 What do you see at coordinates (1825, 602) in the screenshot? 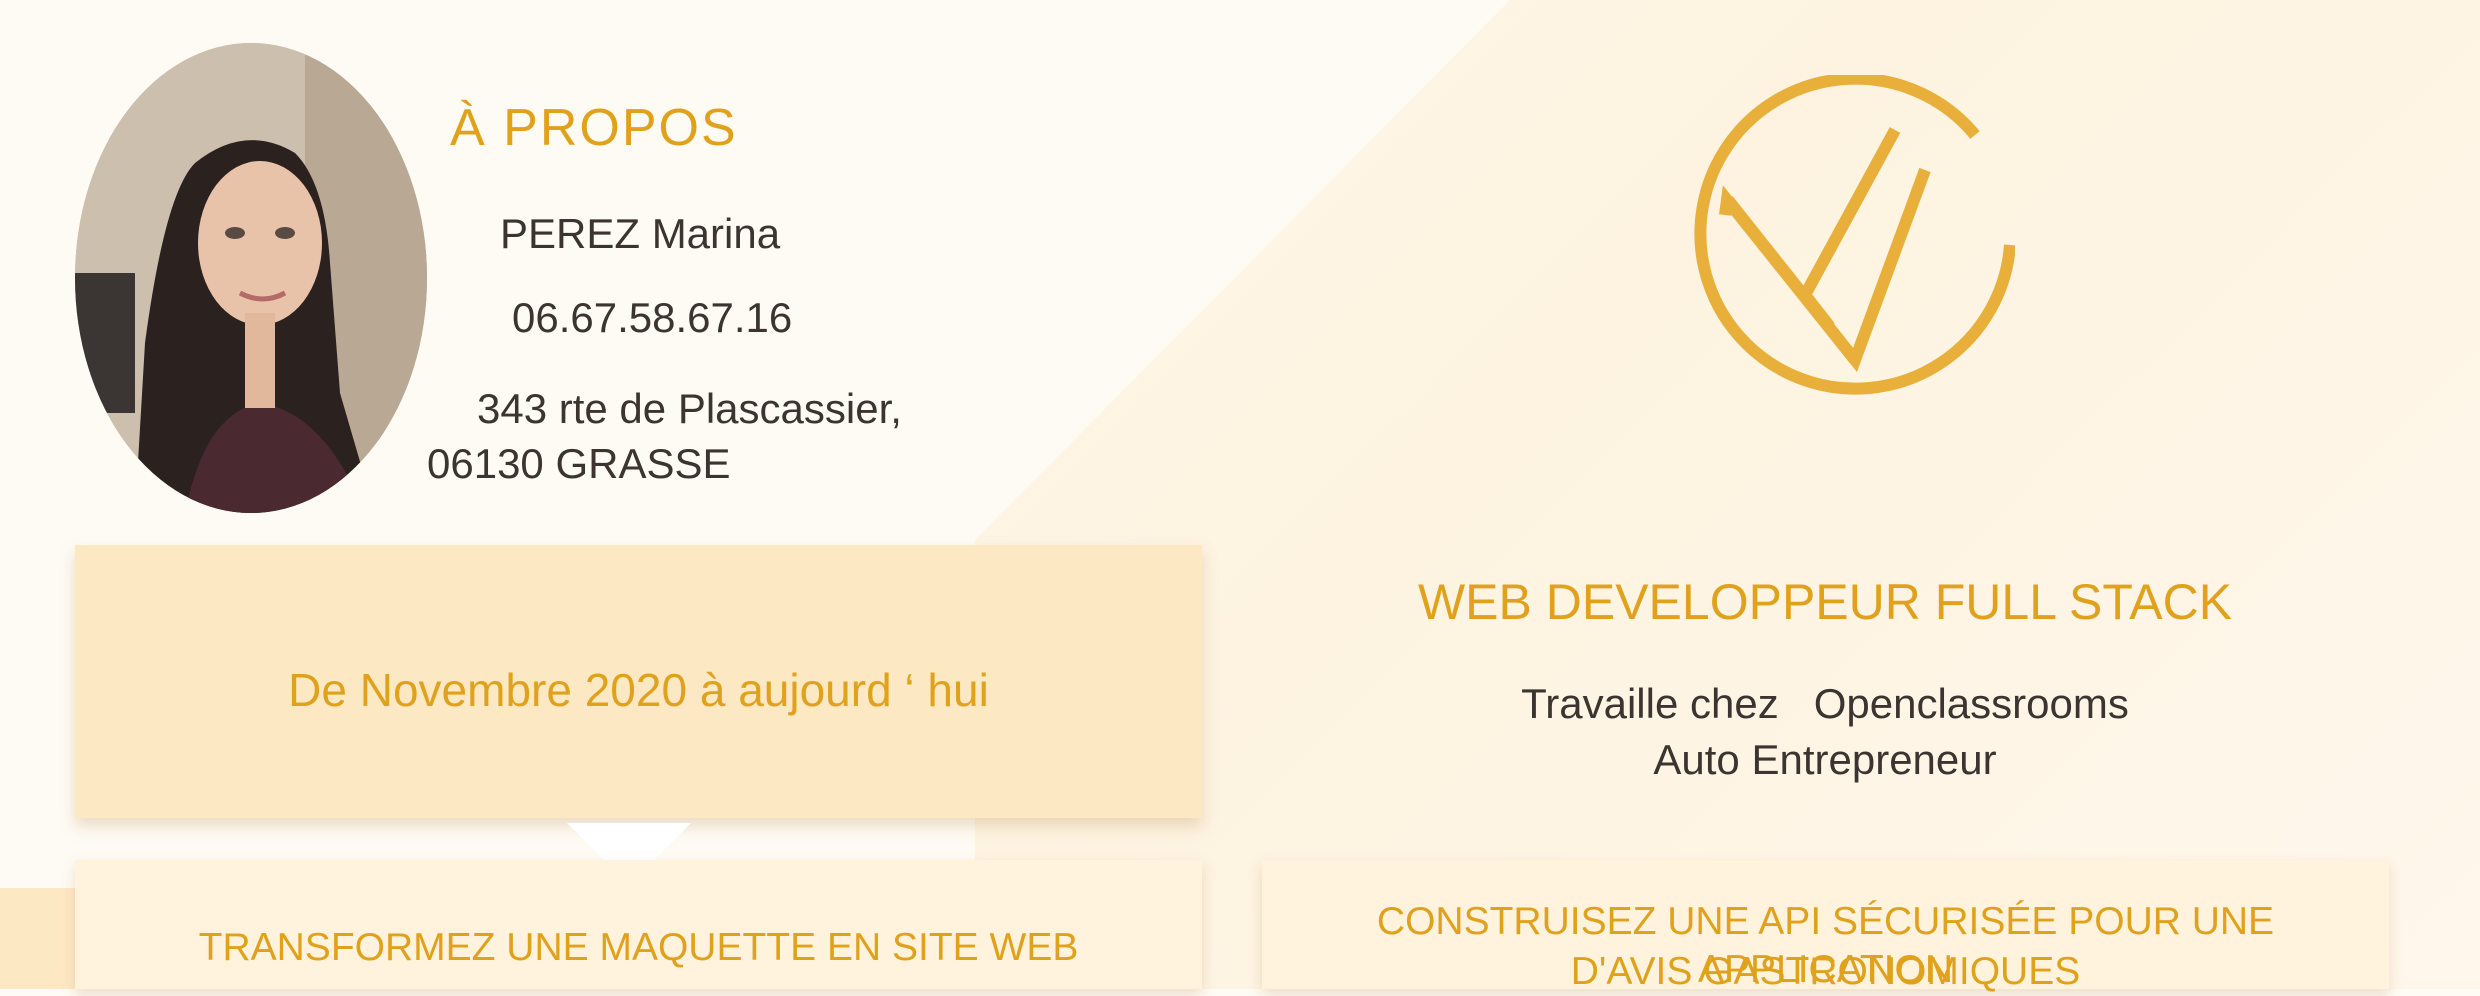
I see `job-title: WEB DEVELOPPEUR FULL STACK` at bounding box center [1825, 602].